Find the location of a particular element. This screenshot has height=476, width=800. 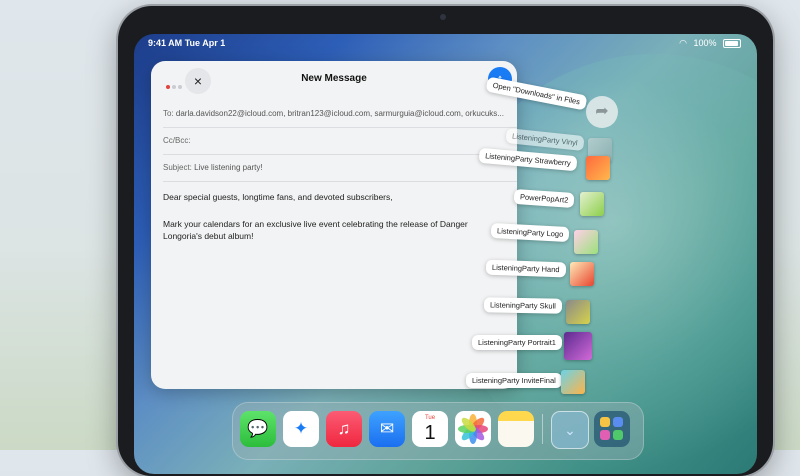

calendar-date: 1 is located at coordinates (430, 433).